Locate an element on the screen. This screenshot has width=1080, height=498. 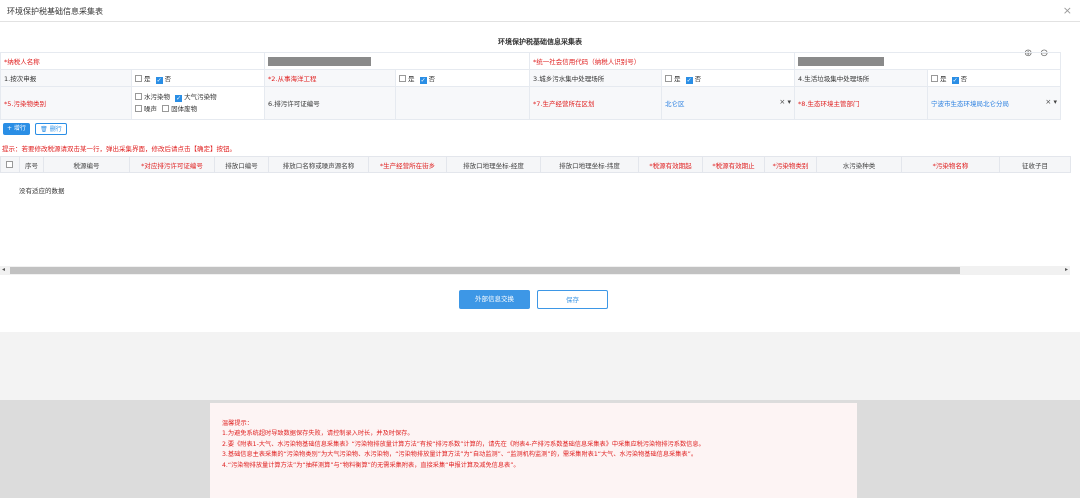
district-label: *7.生产经营所在区划 is located at coordinates (595, 103).